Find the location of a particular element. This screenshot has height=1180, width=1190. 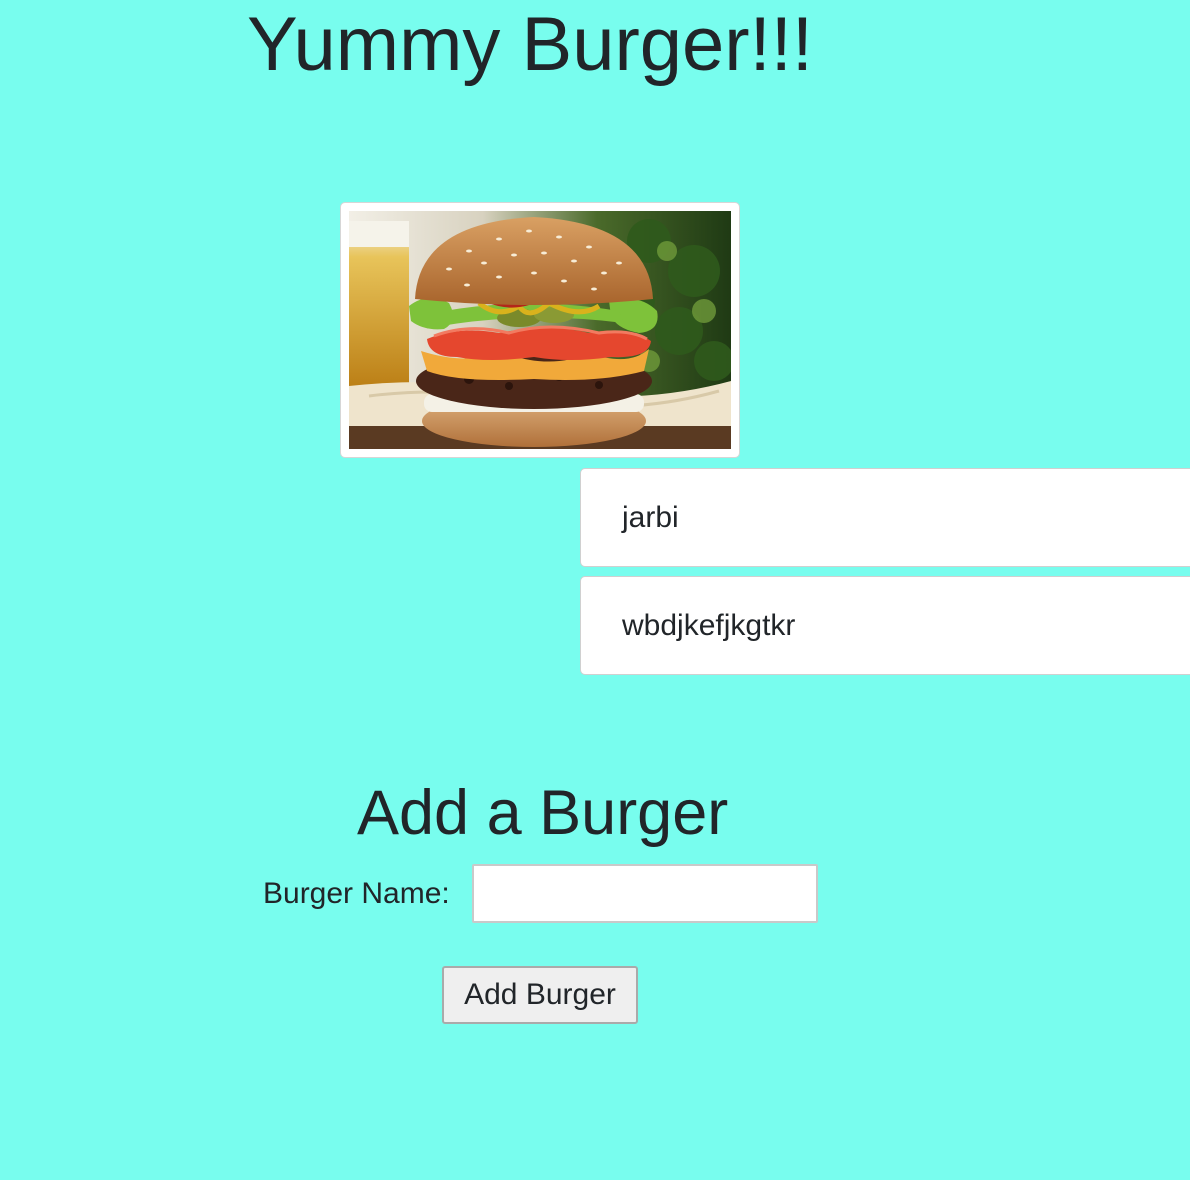

add-burger-button: Add Burger is located at coordinates (540, 995).